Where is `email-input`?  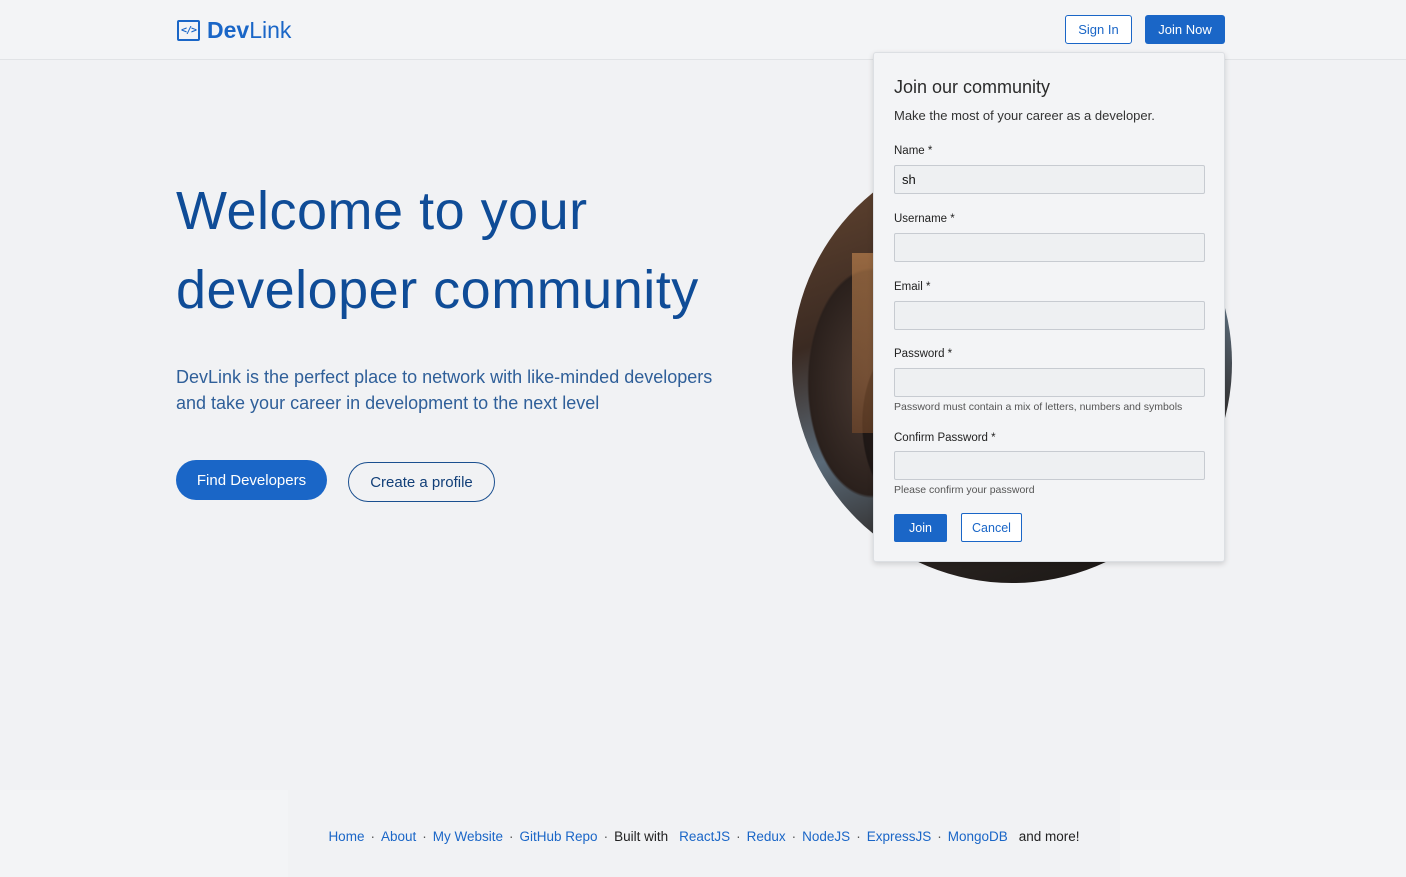 email-input is located at coordinates (1049, 315).